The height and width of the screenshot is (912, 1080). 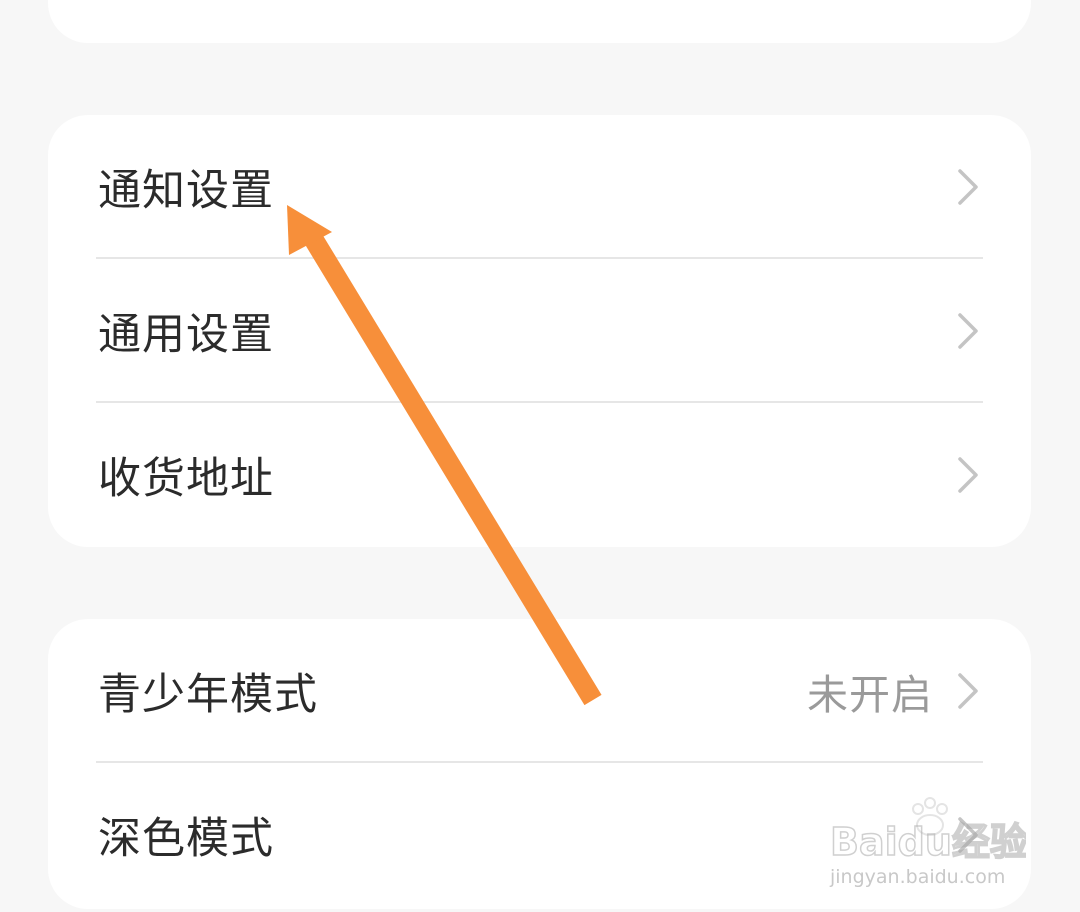 What do you see at coordinates (539, 21) in the screenshot?
I see `settings-card-top` at bounding box center [539, 21].